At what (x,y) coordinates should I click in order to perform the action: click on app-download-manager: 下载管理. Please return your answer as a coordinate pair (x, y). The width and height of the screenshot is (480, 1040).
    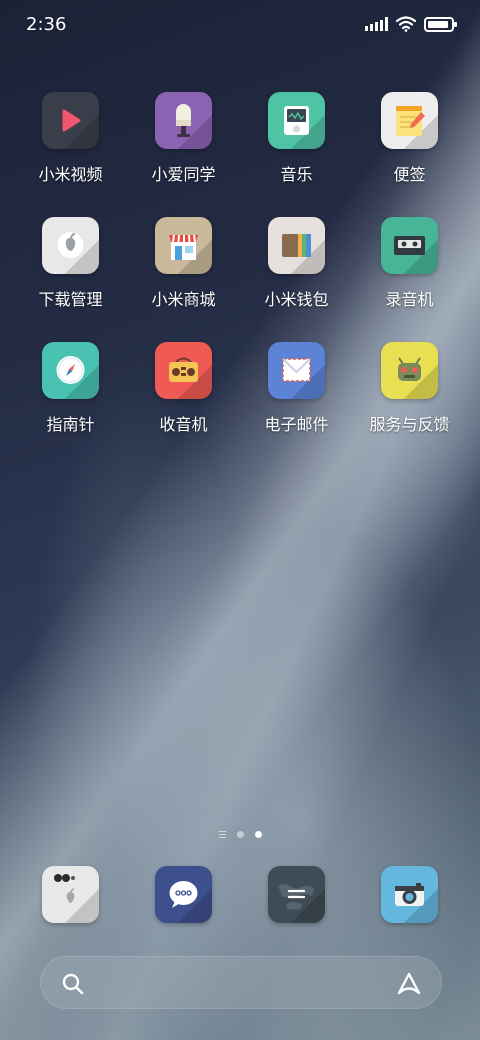
    Looking at the image, I should click on (70, 263).